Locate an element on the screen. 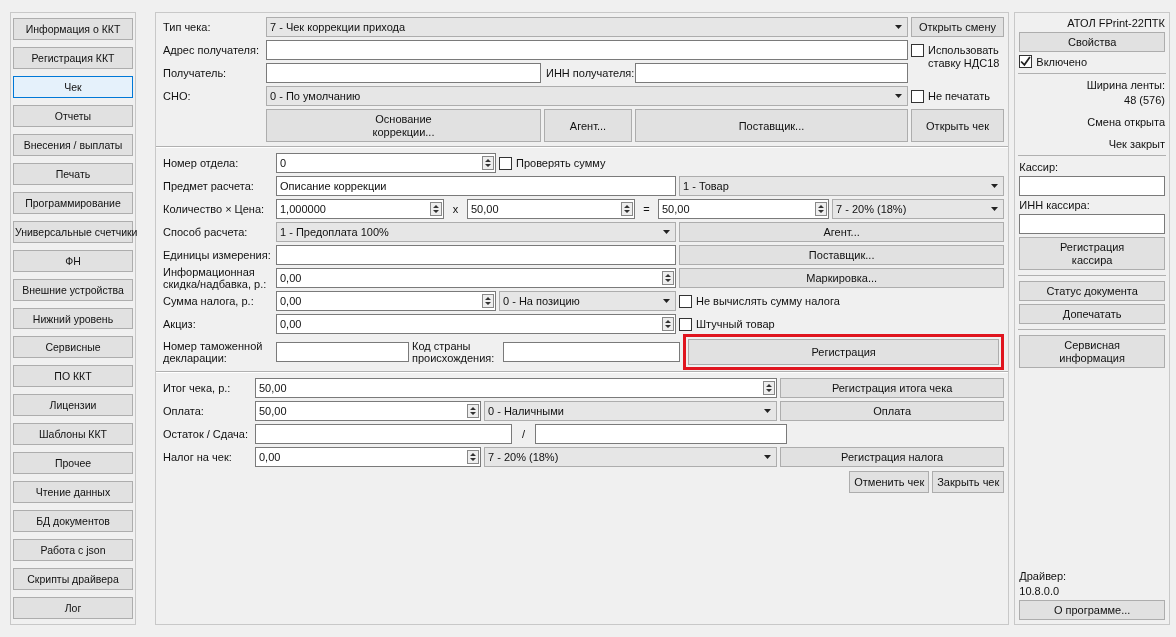 The width and height of the screenshot is (1176, 637). field-label: Оплата: is located at coordinates (184, 411).